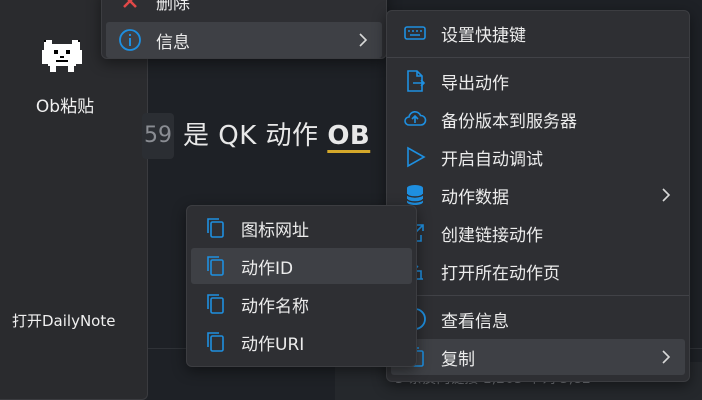 Image resolution: width=702 pixels, height=400 pixels. Describe the element at coordinates (62, 56) in the screenshot. I see `dog-icon` at that location.